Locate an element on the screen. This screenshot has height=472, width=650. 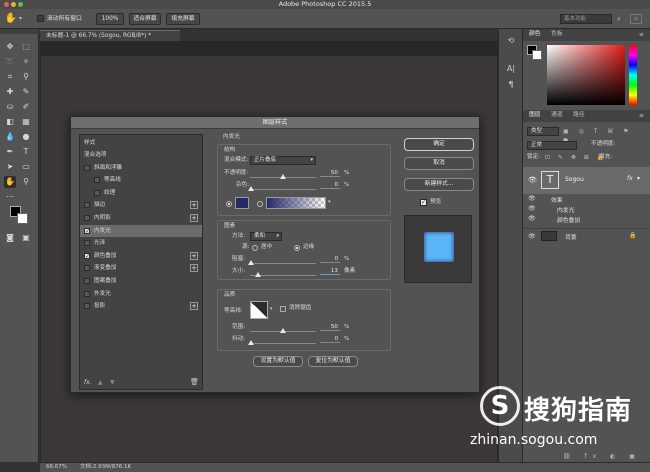
inner-glow-eye-icon: 👁 is located at coordinates (532, 208).